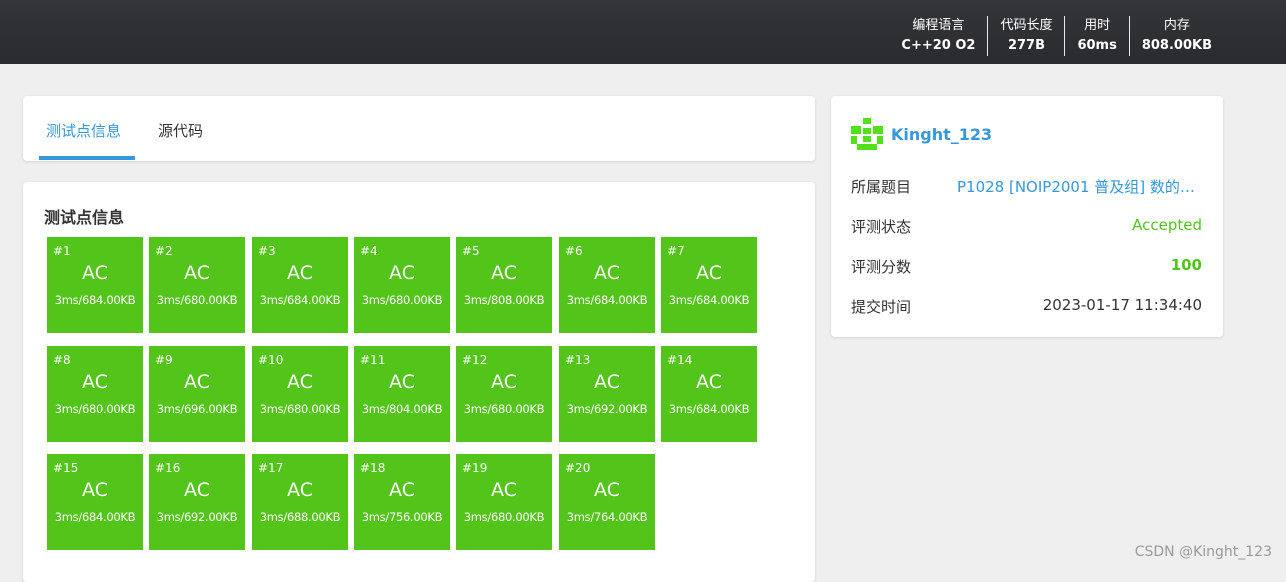 This screenshot has height=582, width=1286. I want to click on test-case-id: #18, so click(373, 468).